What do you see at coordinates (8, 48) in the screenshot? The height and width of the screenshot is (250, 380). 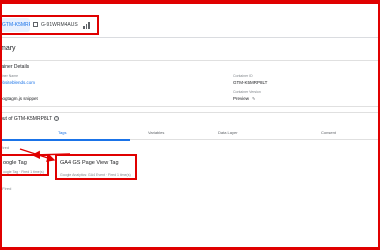 I see `summary-title: mary` at bounding box center [8, 48].